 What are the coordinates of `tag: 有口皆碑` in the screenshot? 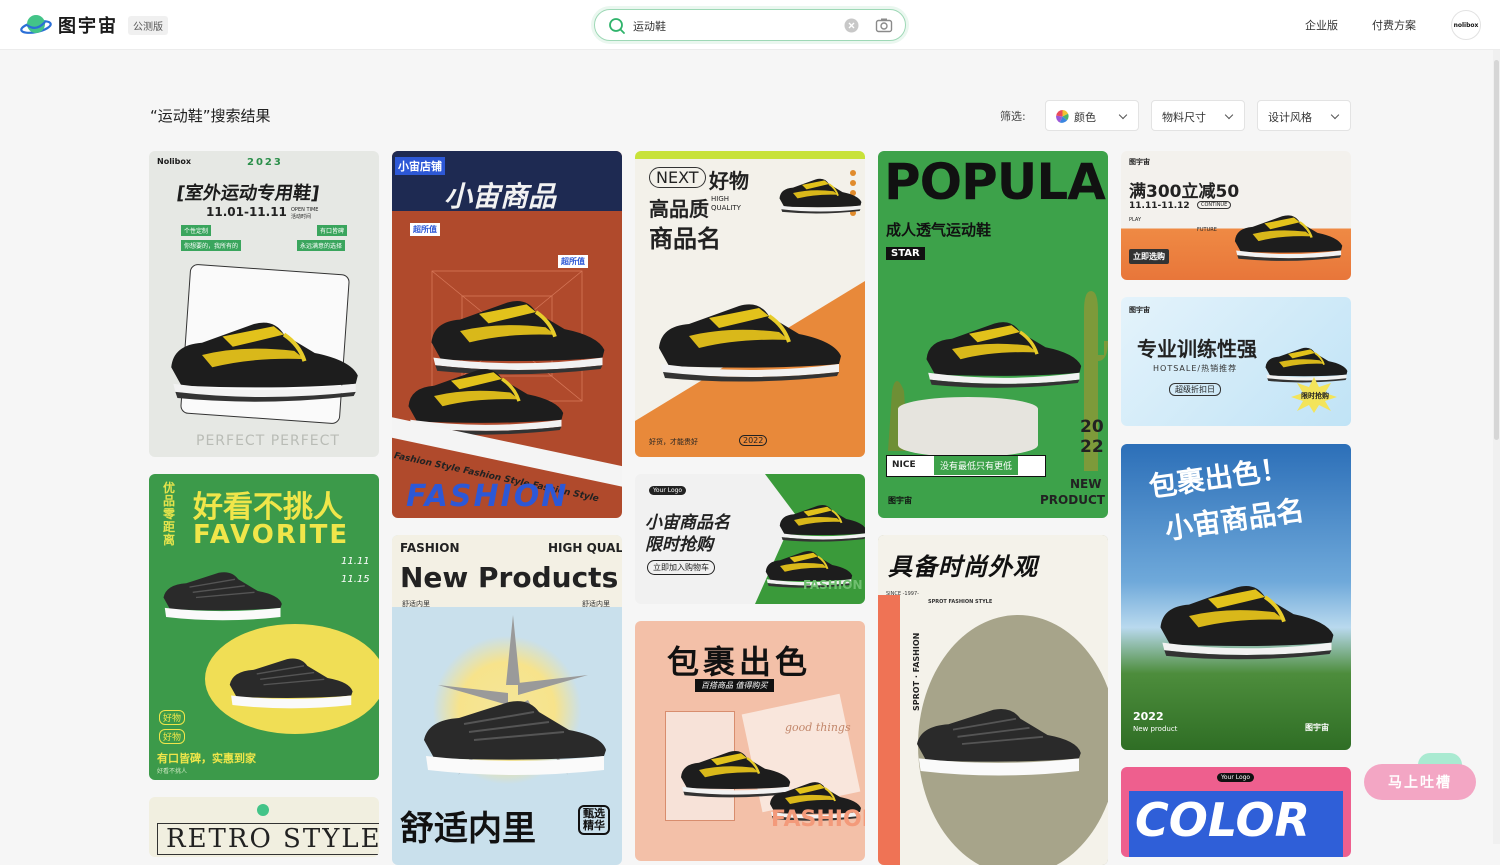 It's located at (332, 230).